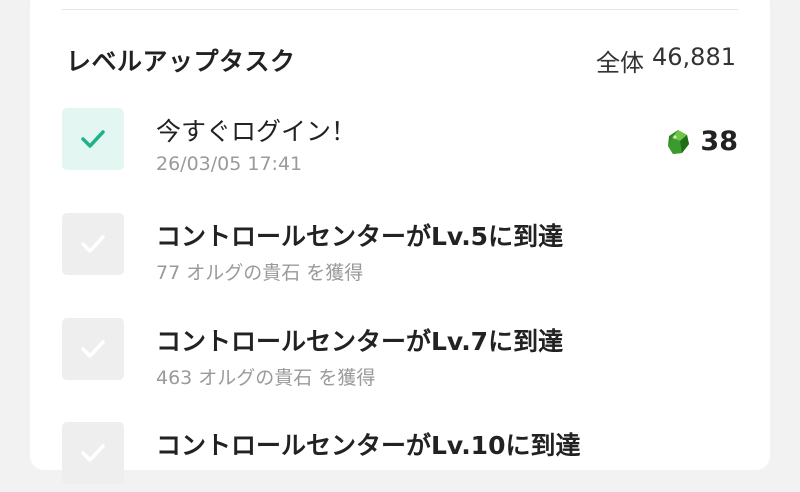 This screenshot has width=800, height=492. I want to click on task-item: コントロールセンターがLv.5に到達 77 オルグの貴石 を獲得, so click(400, 248).